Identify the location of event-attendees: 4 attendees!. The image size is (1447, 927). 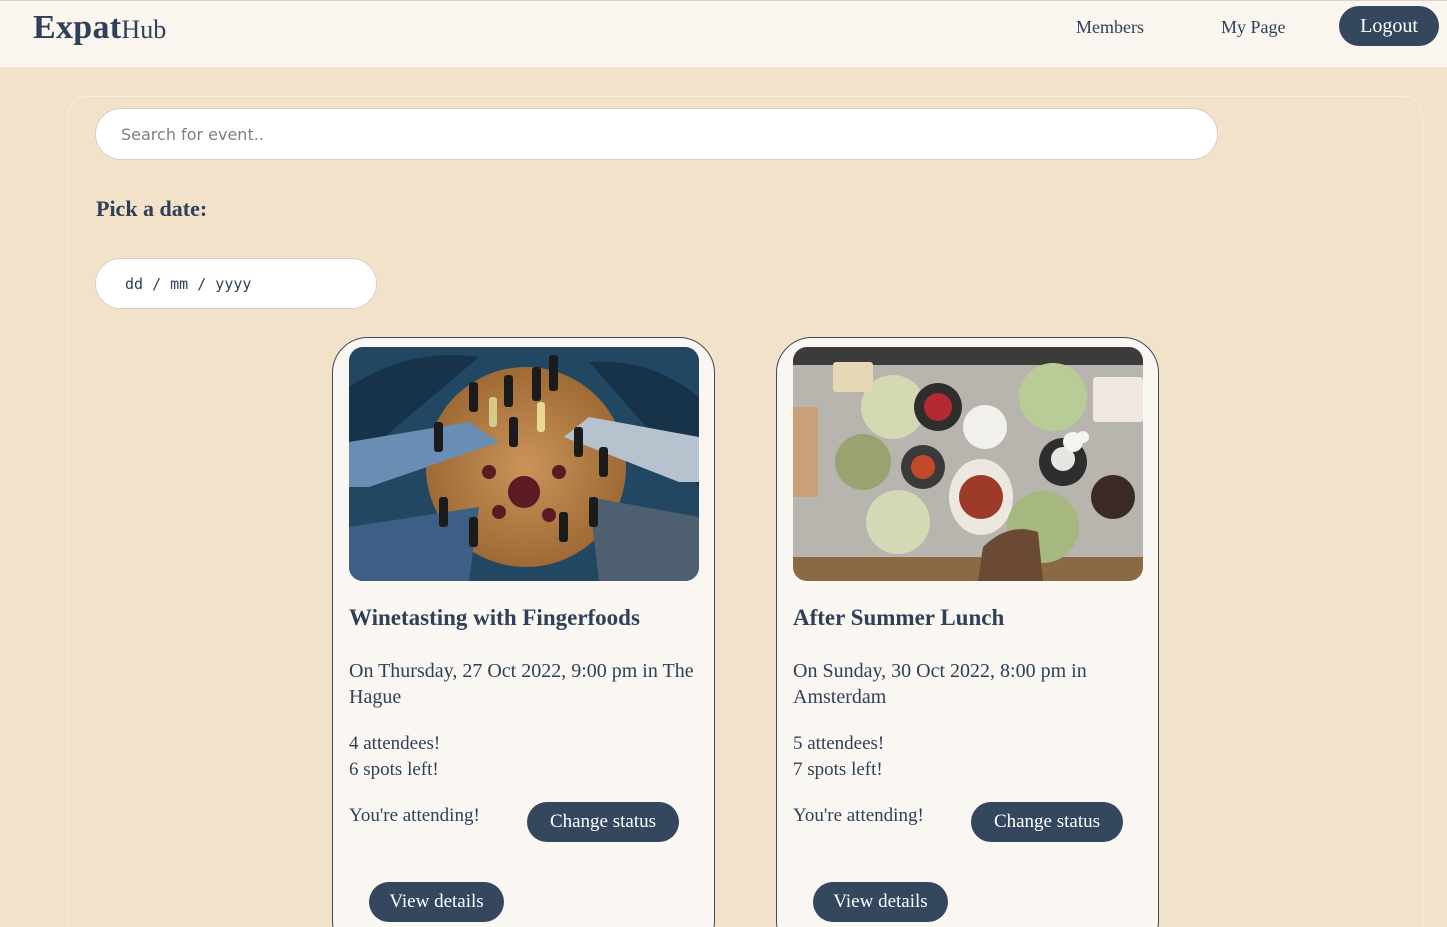
(395, 743).